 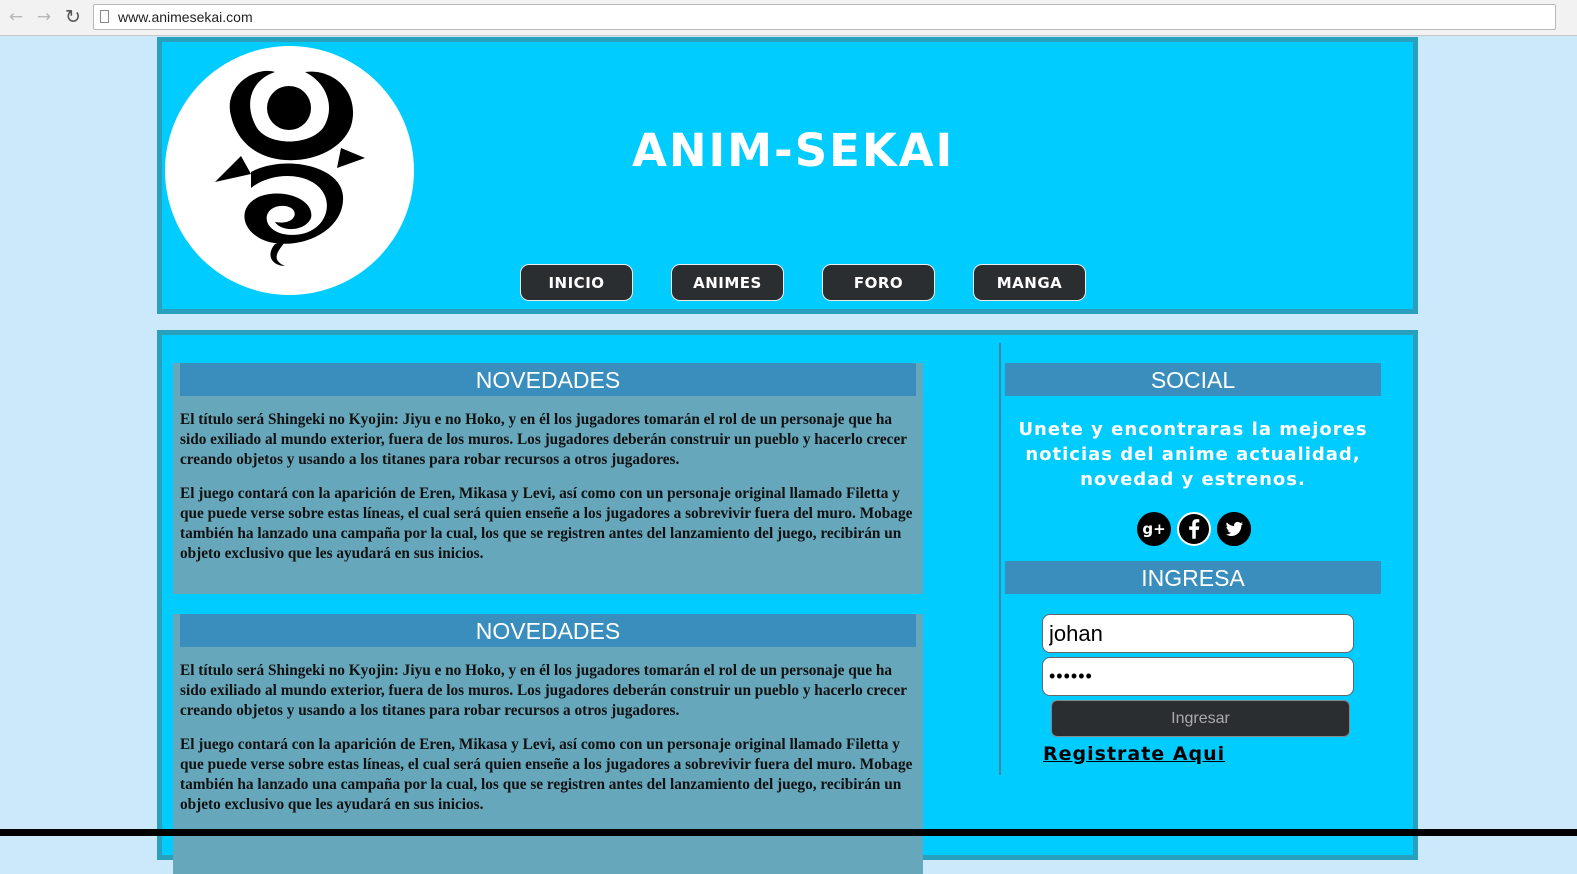 I want to click on nav-animes-button: ANIMES, so click(x=727, y=282).